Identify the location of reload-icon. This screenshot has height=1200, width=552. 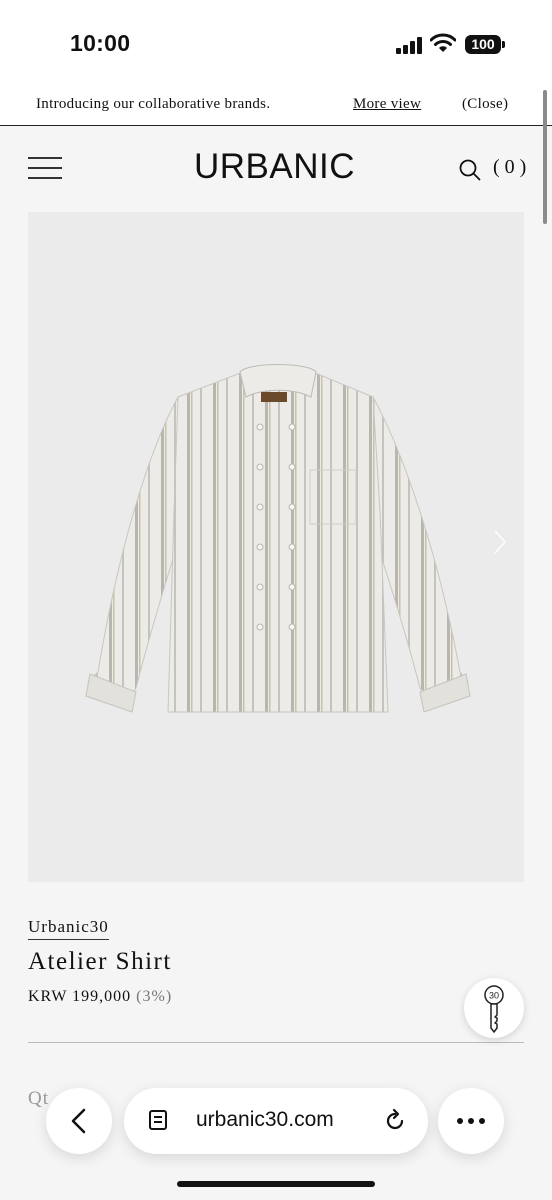
(395, 1121).